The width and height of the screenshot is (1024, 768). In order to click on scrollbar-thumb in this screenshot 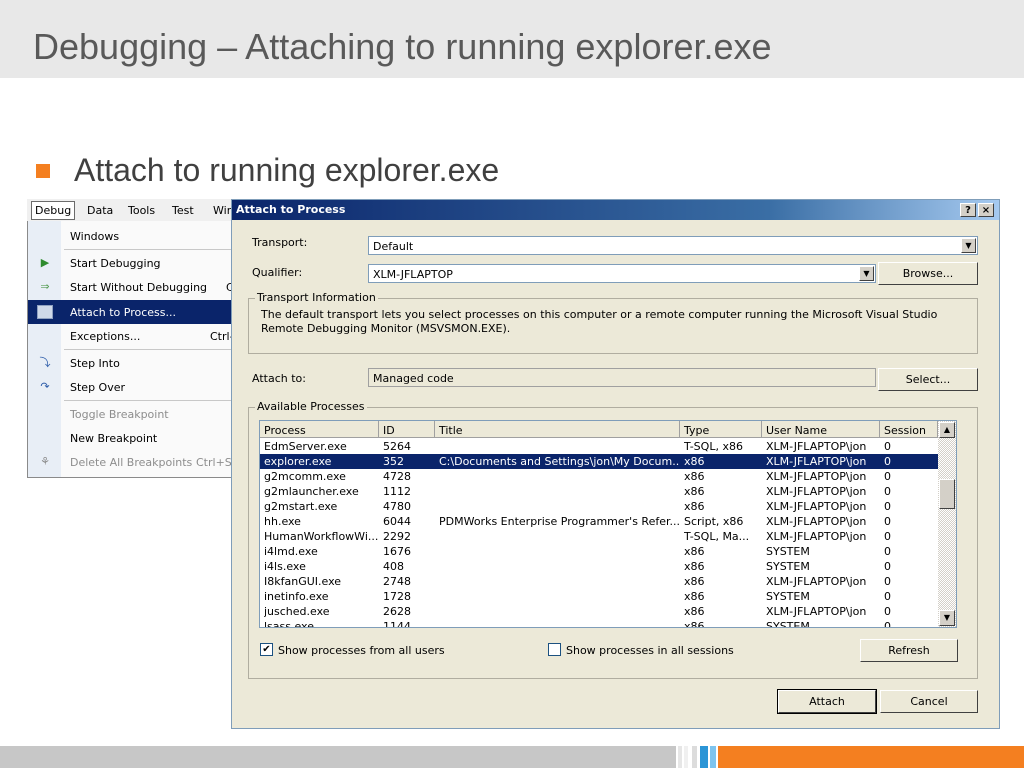, I will do `click(947, 494)`.